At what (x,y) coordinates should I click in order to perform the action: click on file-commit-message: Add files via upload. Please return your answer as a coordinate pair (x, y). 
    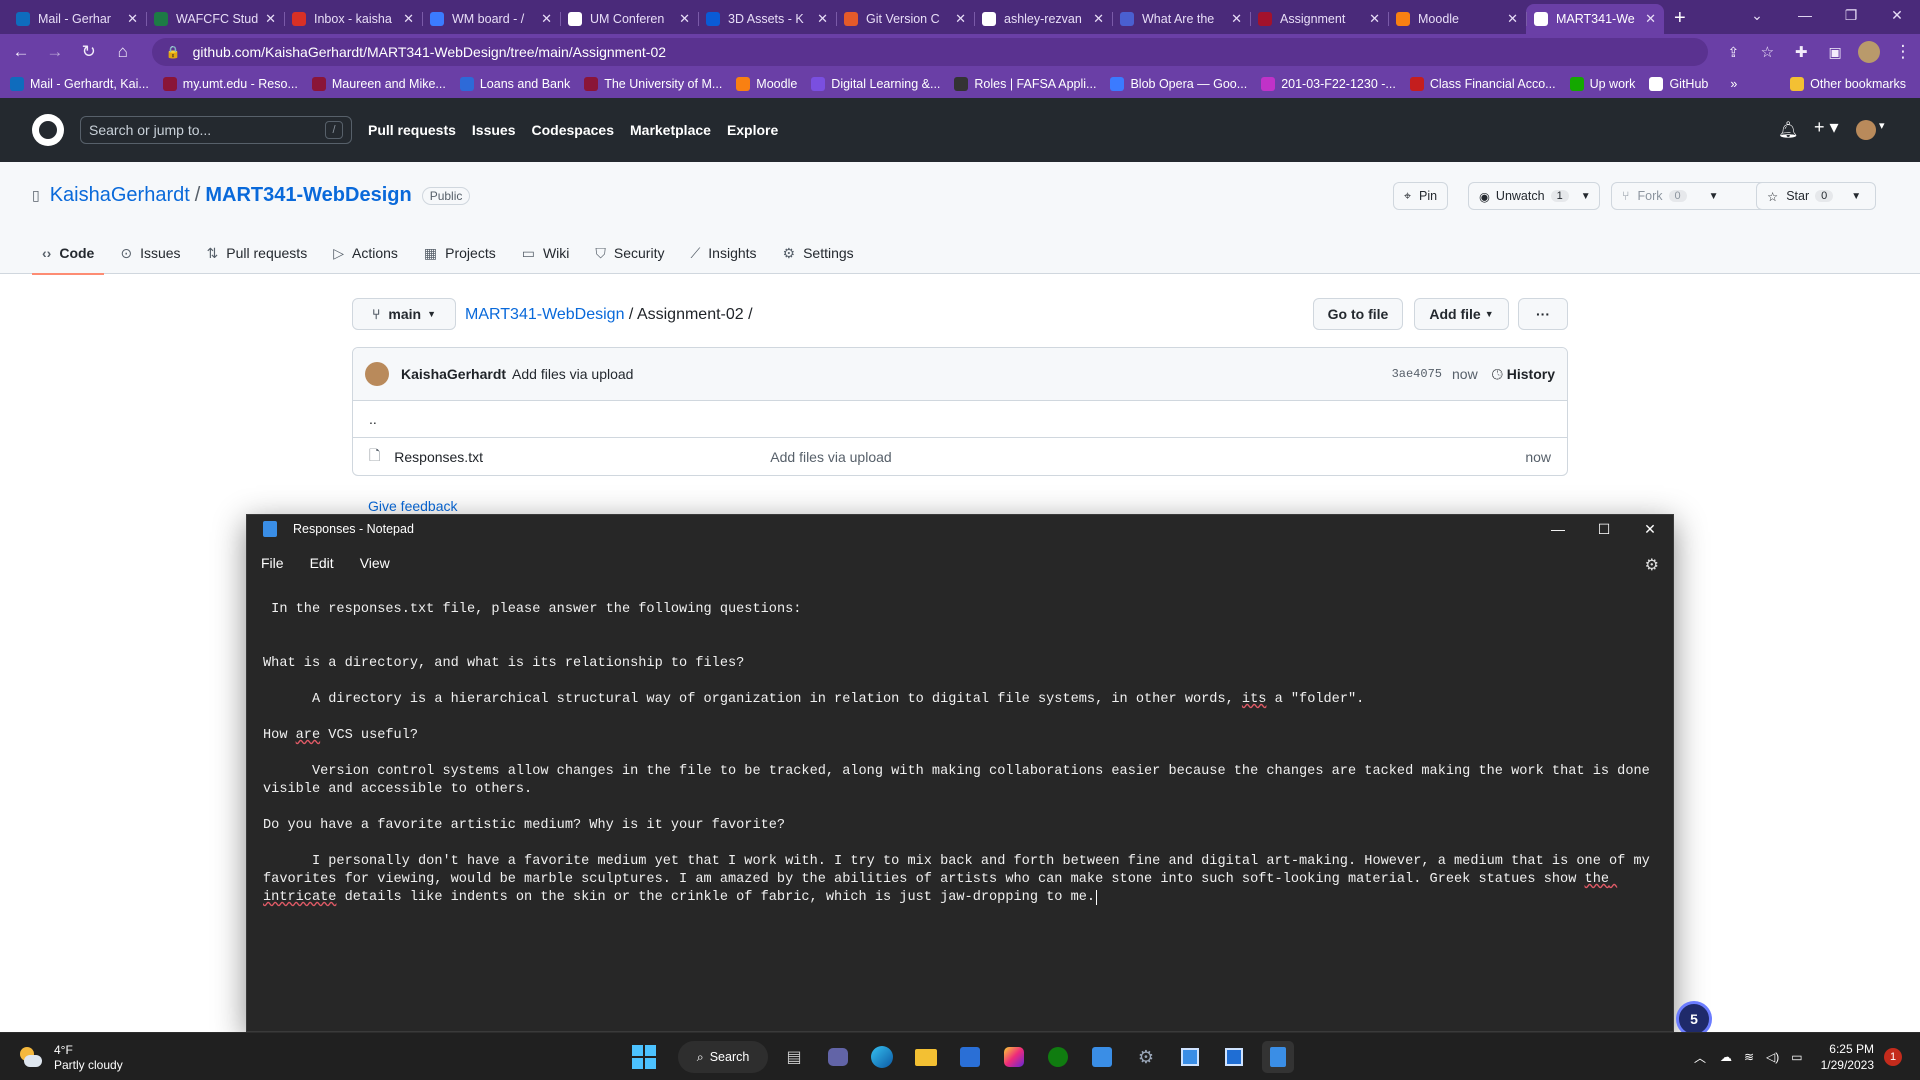
    Looking at the image, I should click on (1147, 457).